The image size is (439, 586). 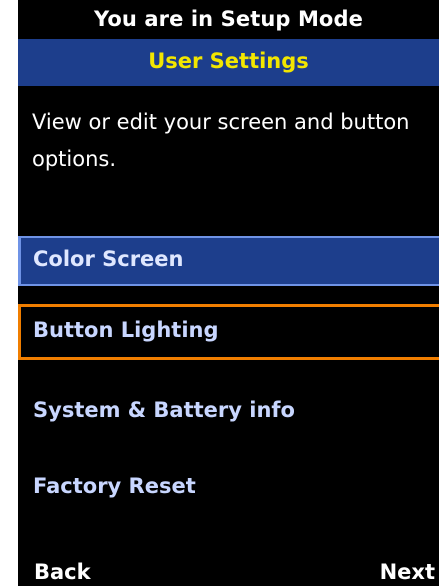 I want to click on next-softkey: Next, so click(x=407, y=572).